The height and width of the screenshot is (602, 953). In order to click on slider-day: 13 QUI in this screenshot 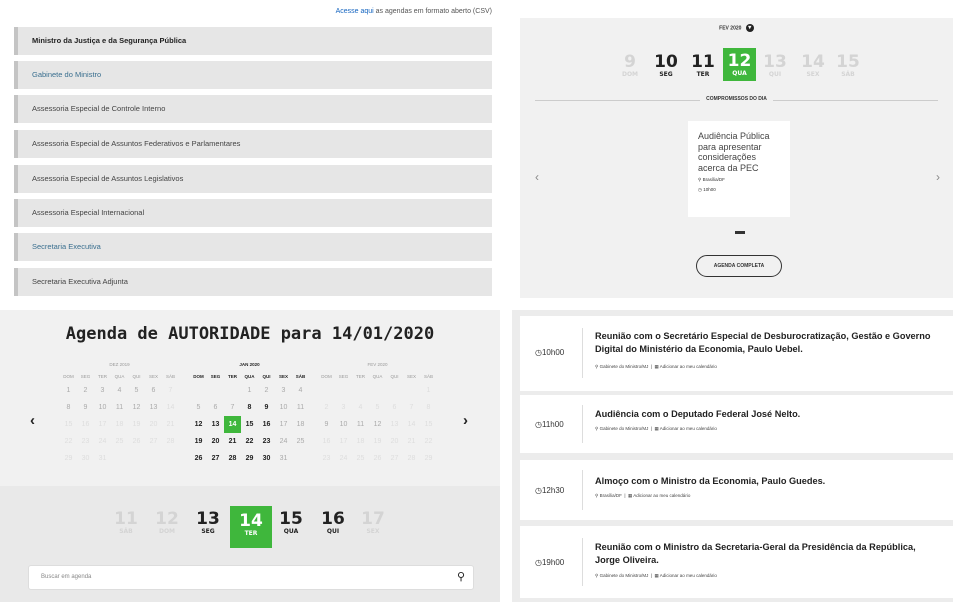, I will do `click(775, 66)`.